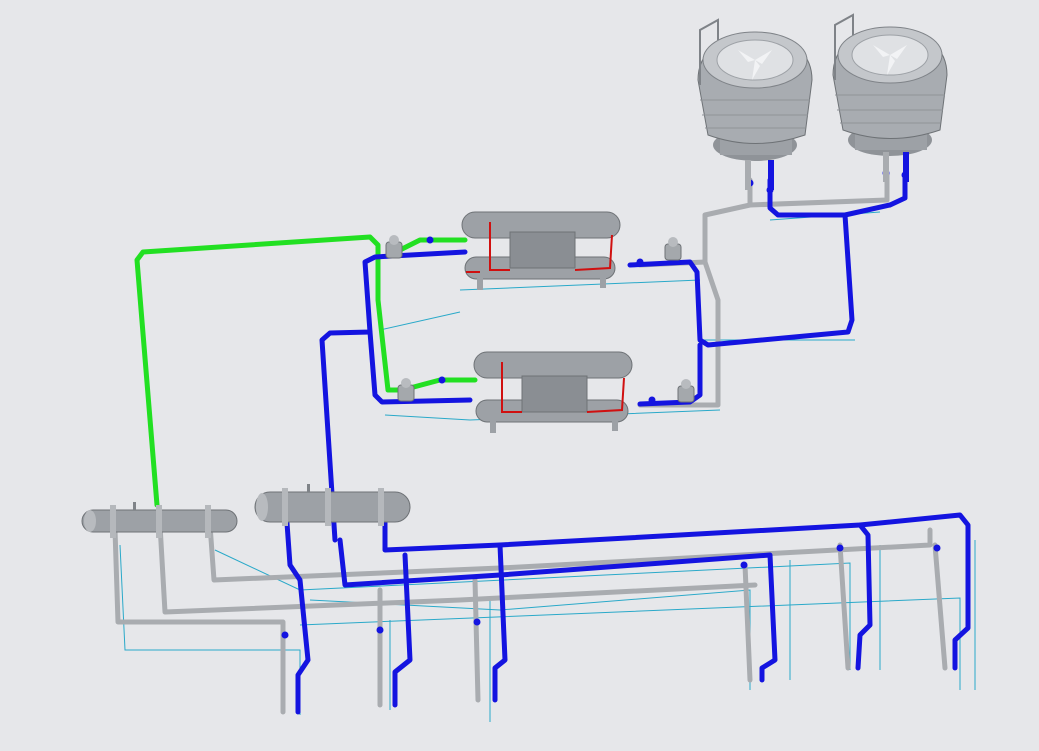 The width and height of the screenshot is (1039, 751). I want to click on green-pipes, so click(306, 371).